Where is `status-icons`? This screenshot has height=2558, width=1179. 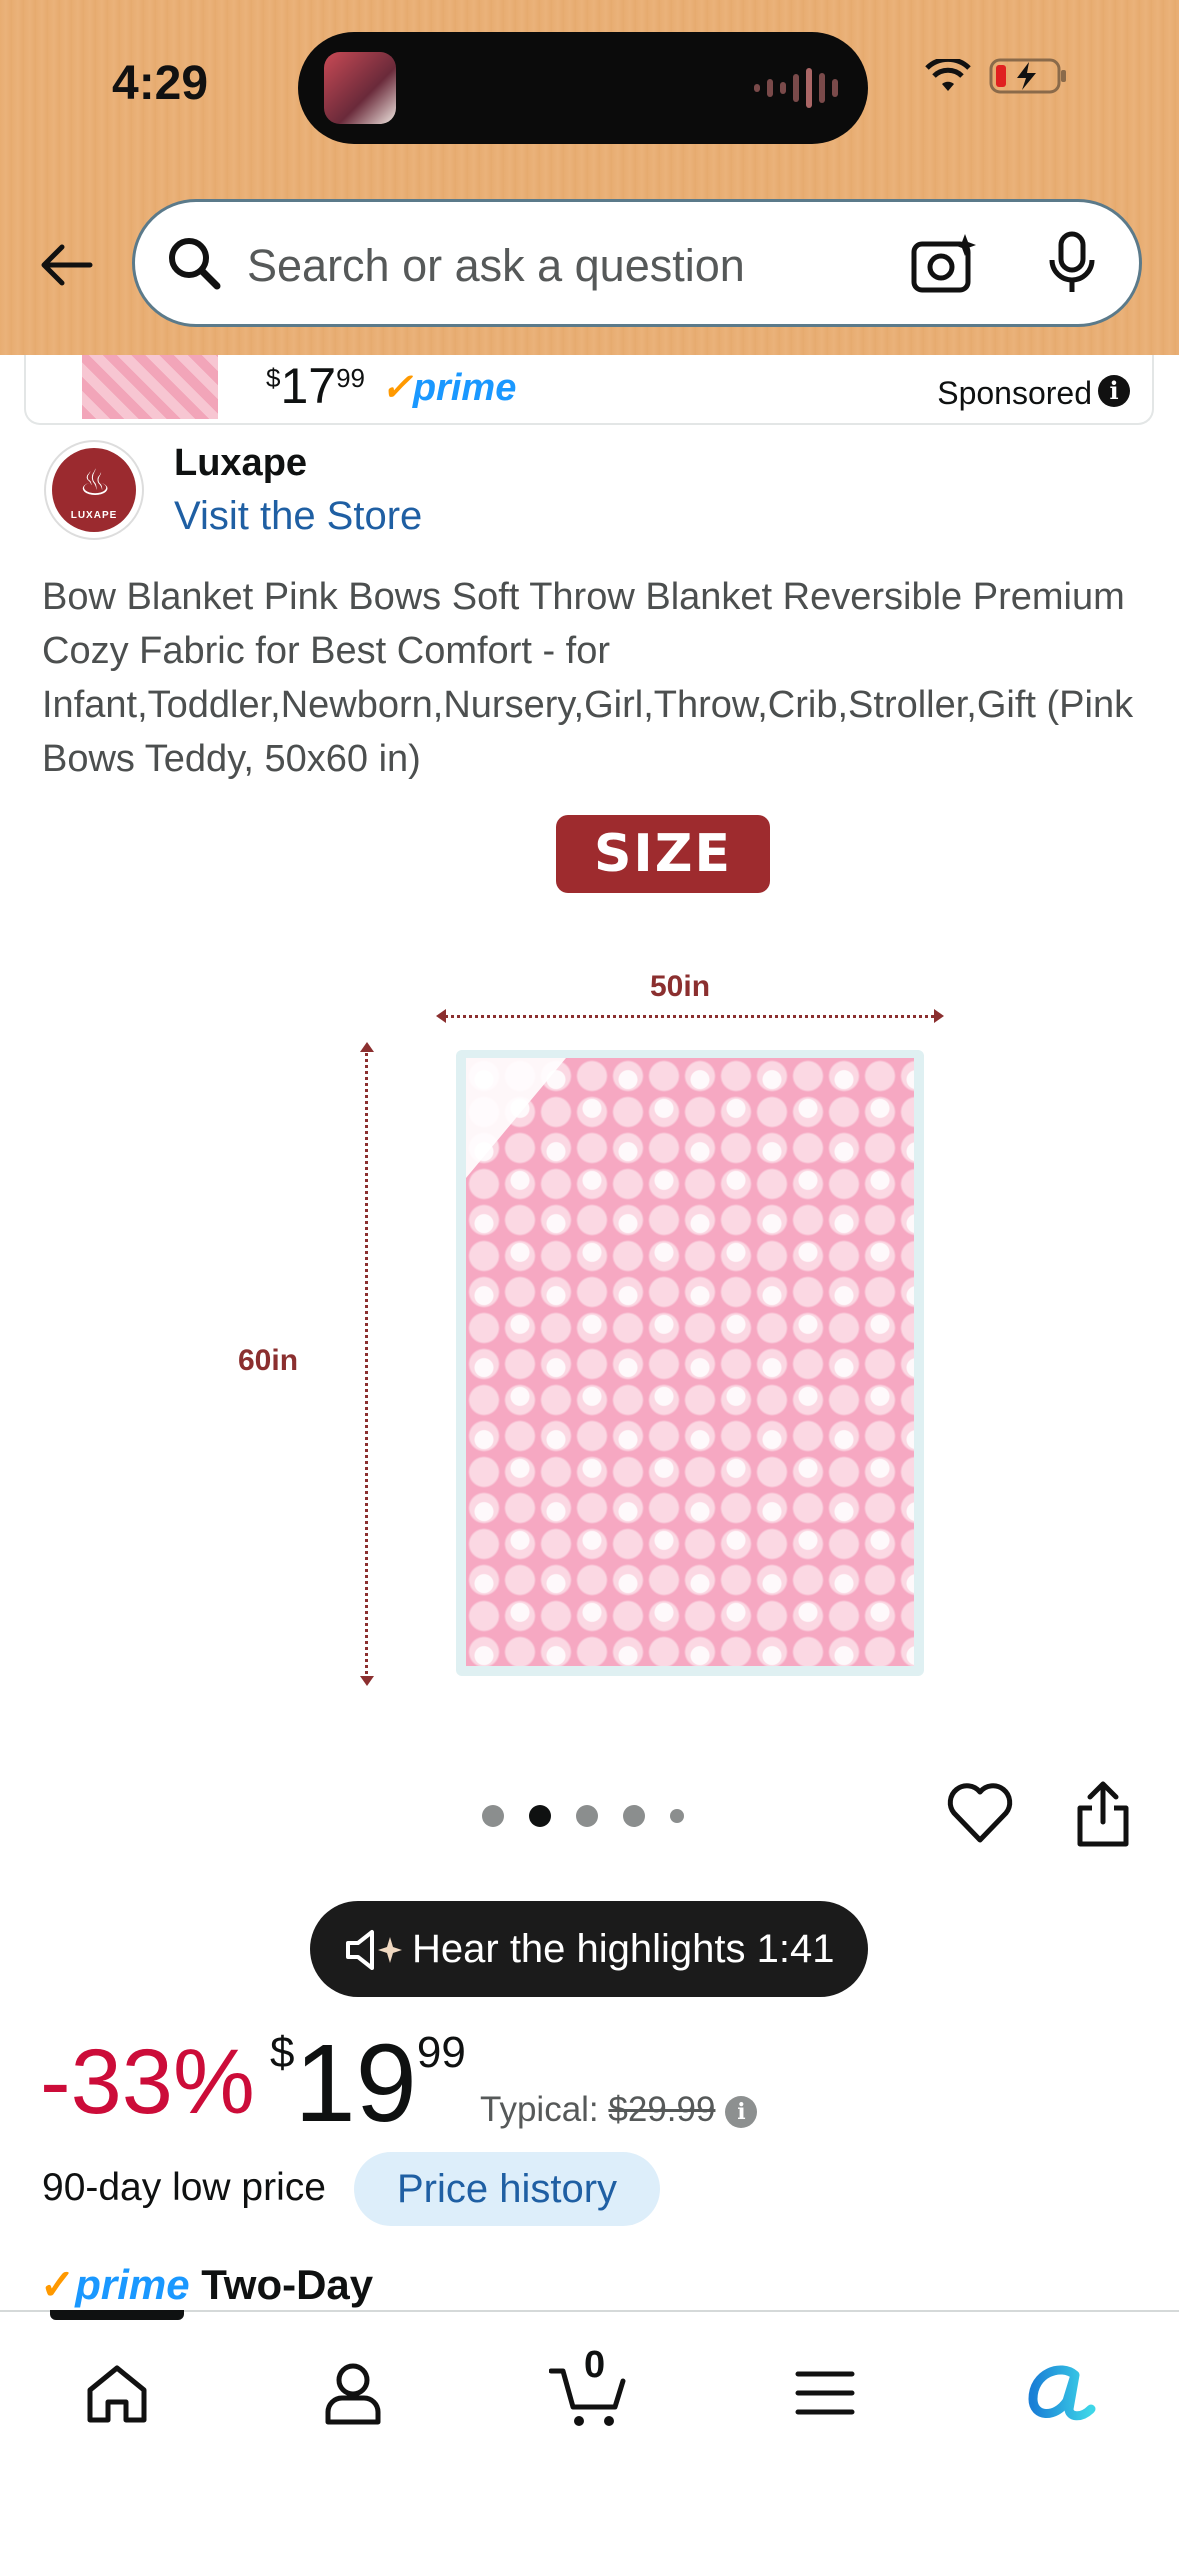 status-icons is located at coordinates (997, 76).